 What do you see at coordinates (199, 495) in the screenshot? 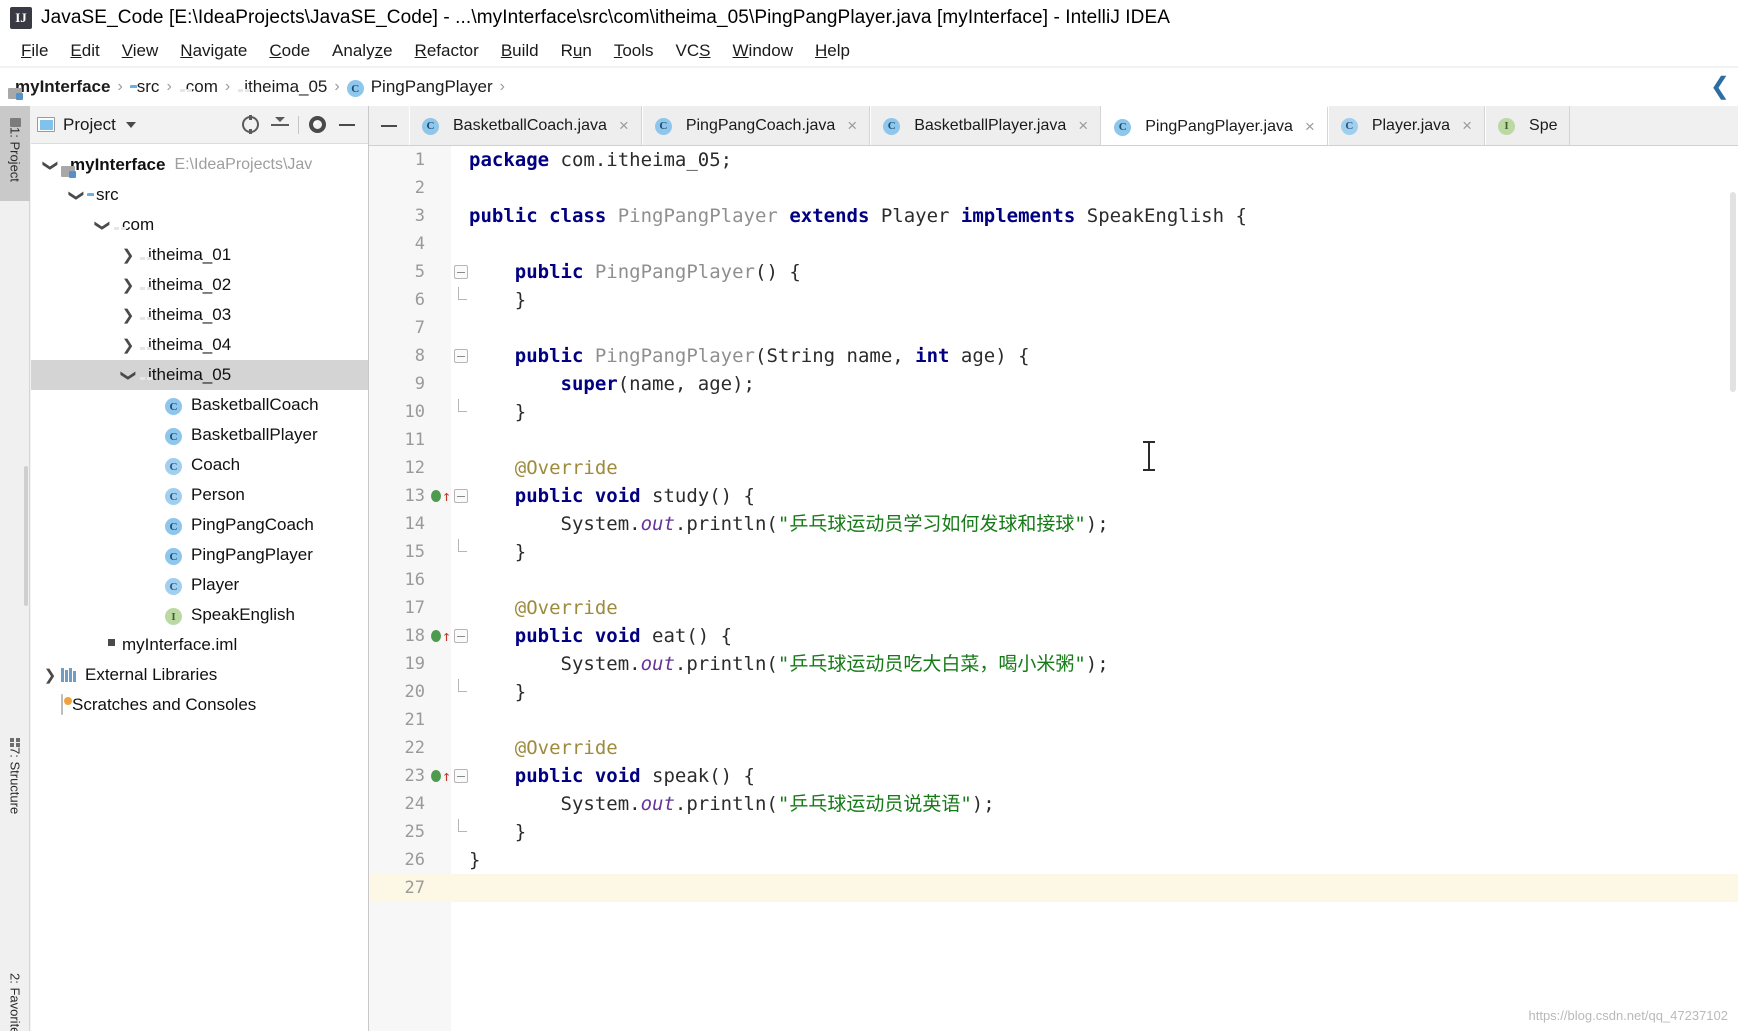
I see `tree-item-Person: C Person` at bounding box center [199, 495].